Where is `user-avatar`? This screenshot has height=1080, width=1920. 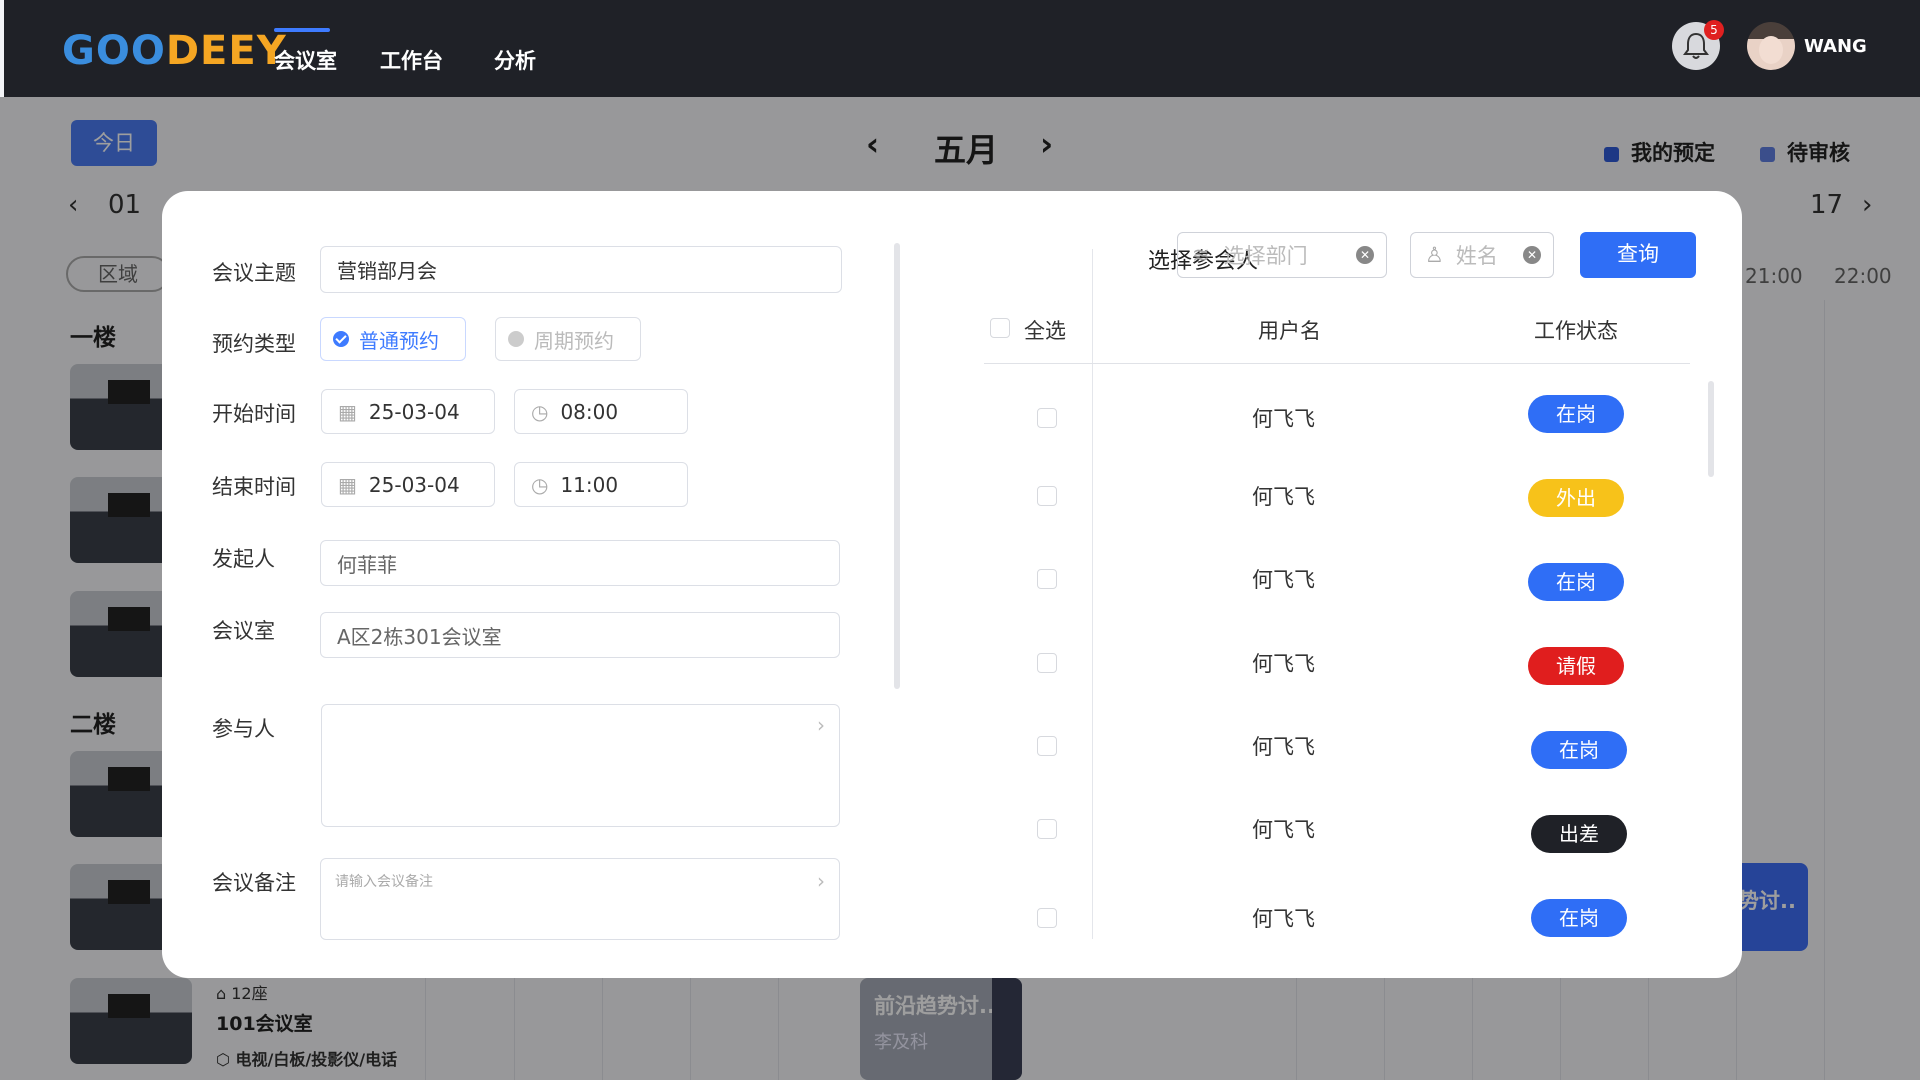 user-avatar is located at coordinates (1771, 46).